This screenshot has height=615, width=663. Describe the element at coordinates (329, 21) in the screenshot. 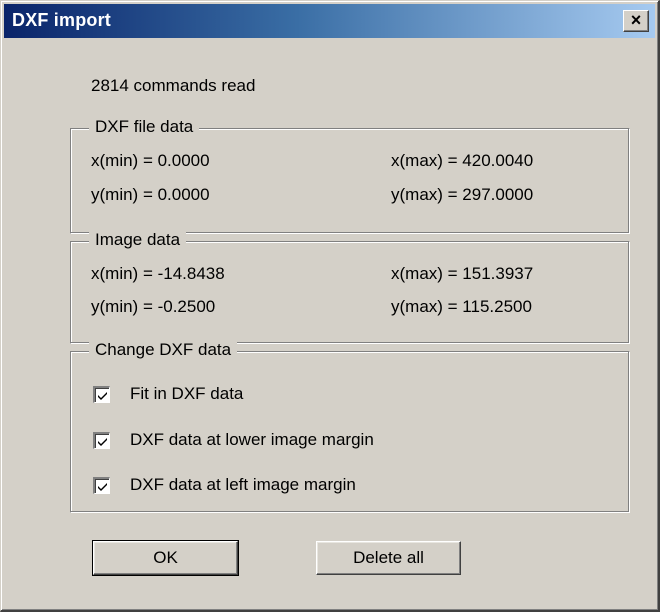

I see `title-bar: DXF import ×` at that location.